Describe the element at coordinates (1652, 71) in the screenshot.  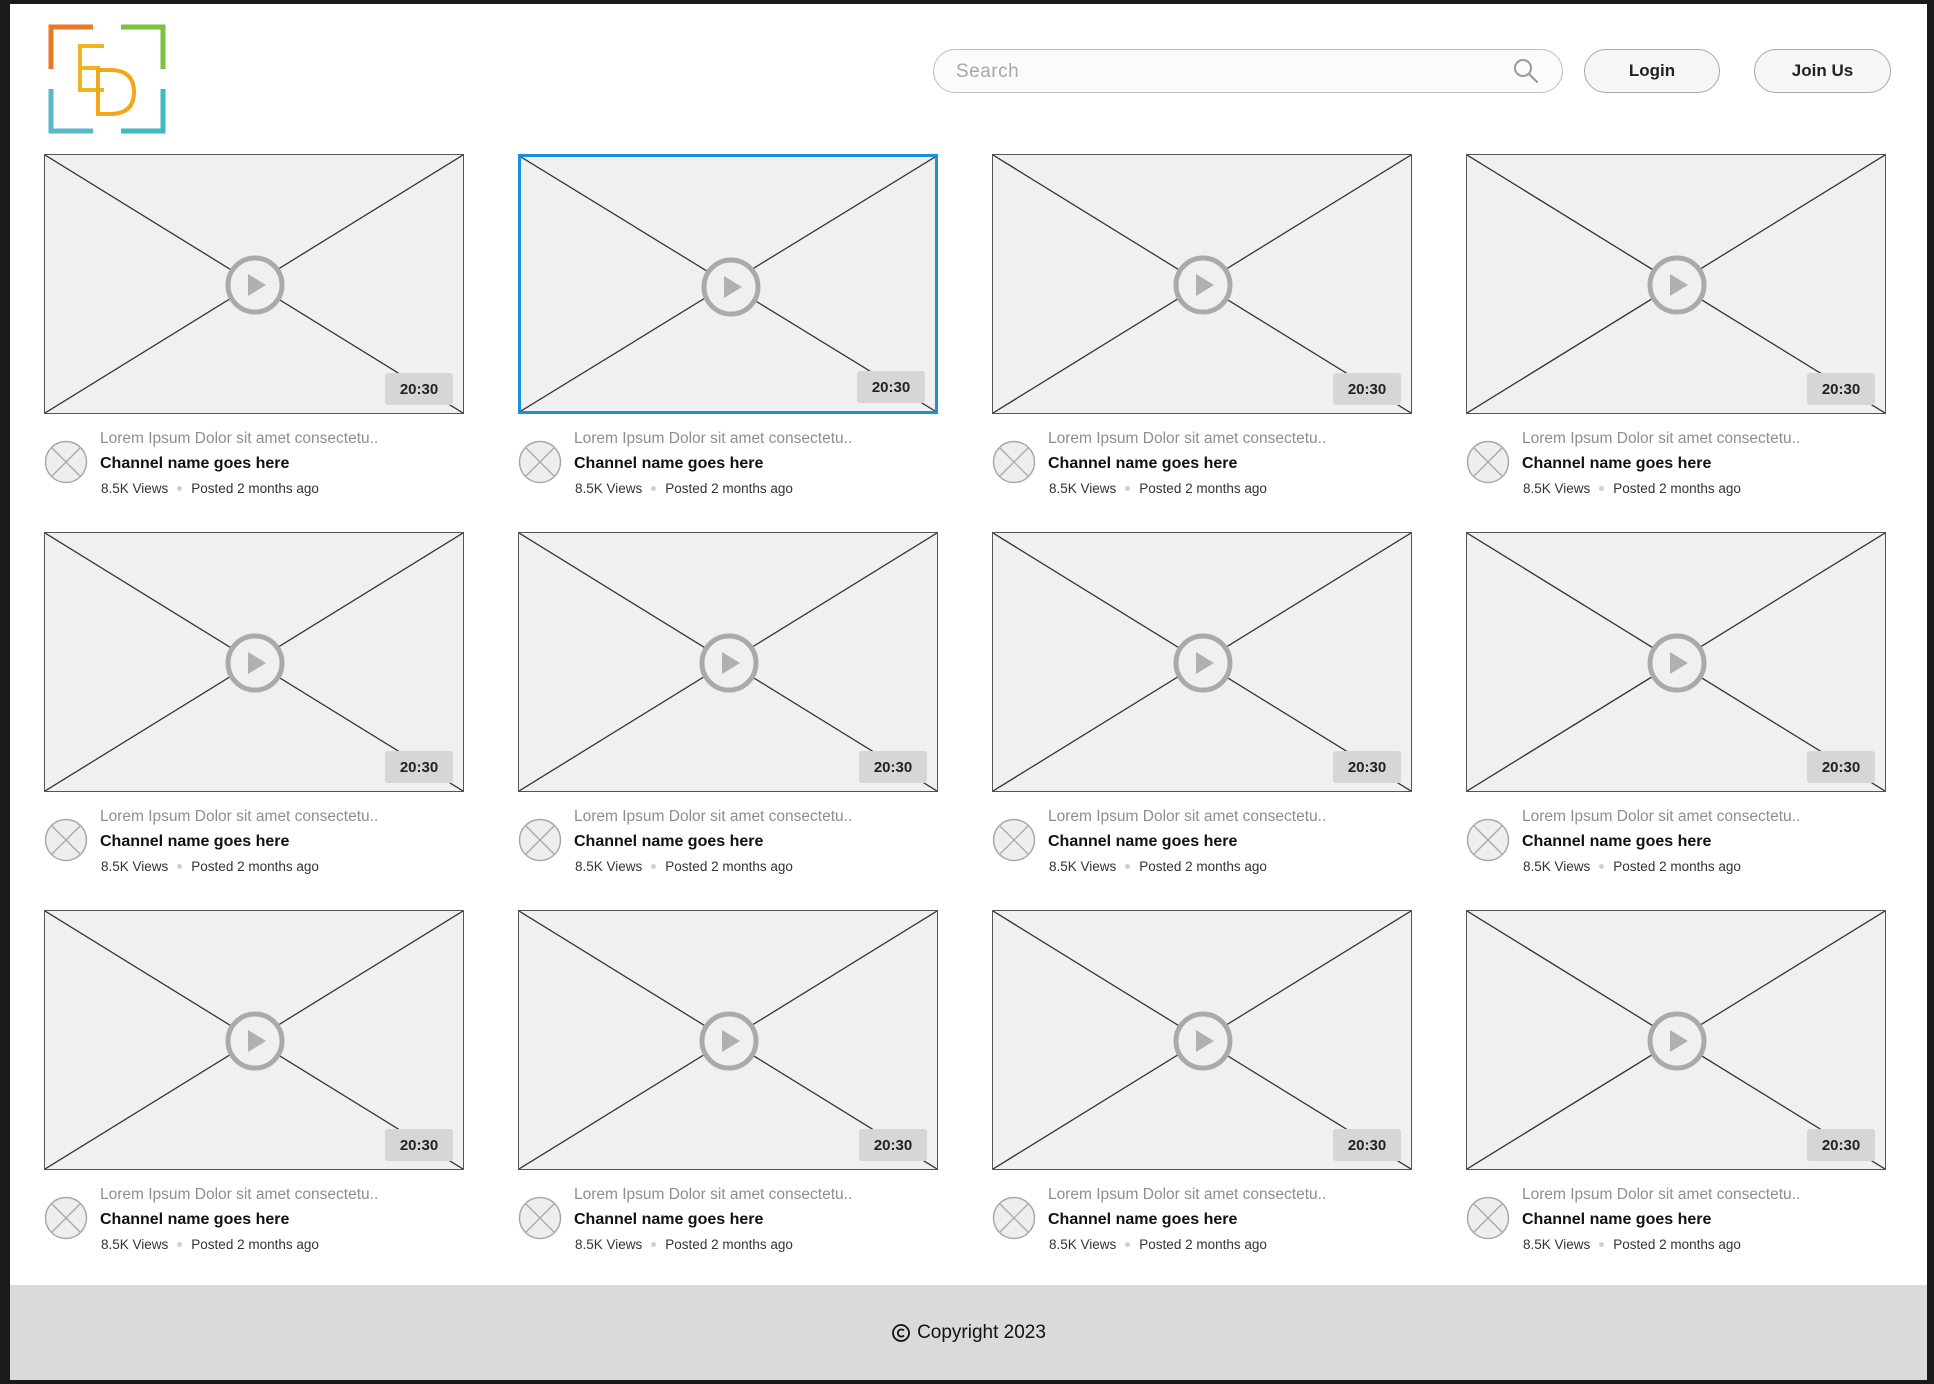
I see `login-button: Login` at that location.